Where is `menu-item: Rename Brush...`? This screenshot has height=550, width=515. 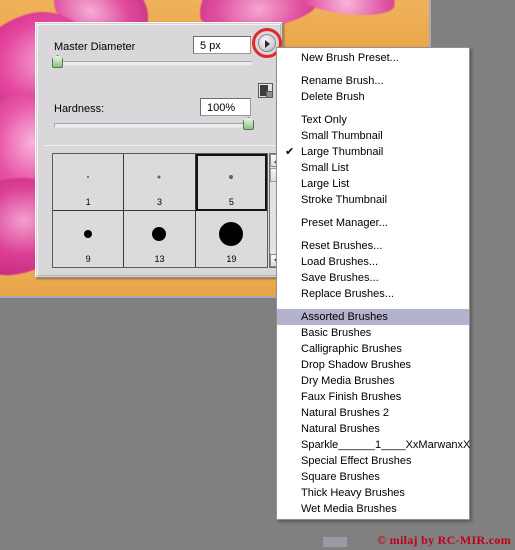
menu-item: Rename Brush... is located at coordinates (373, 81).